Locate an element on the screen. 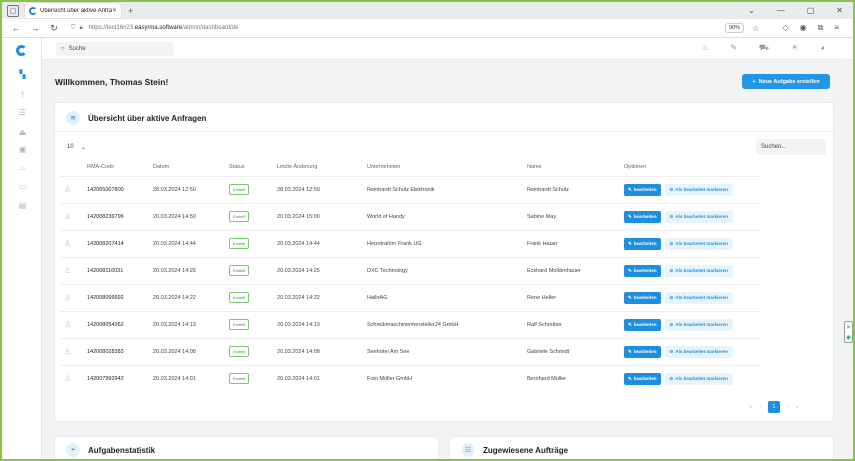 This screenshot has height=461, width=855. col-last-change: Letzte Änderung is located at coordinates (322, 167).